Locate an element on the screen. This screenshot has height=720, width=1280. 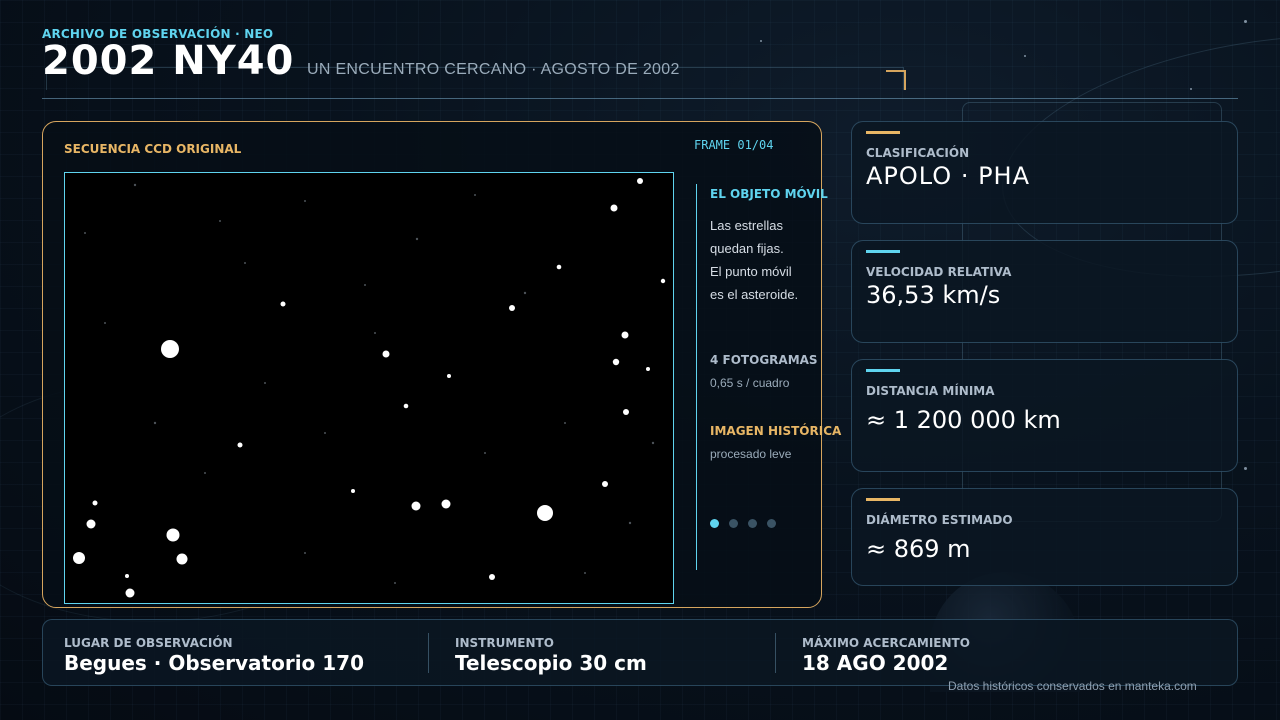
stat-value: 36,53 km/s is located at coordinates (933, 295).